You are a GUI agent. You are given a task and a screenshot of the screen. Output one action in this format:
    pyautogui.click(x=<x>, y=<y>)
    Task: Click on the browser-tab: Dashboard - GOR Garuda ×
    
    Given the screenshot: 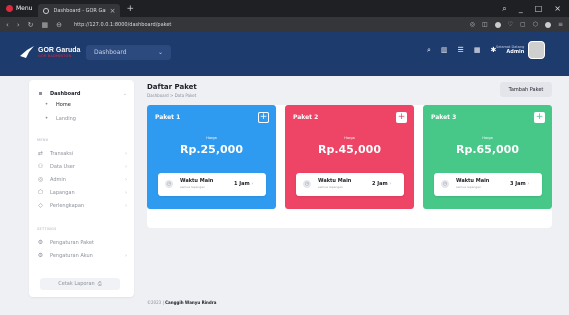 What is the action you would take?
    pyautogui.click(x=79, y=10)
    